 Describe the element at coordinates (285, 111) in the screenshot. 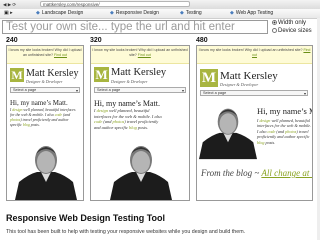

I see `greeting: Hi, my name’s M` at that location.